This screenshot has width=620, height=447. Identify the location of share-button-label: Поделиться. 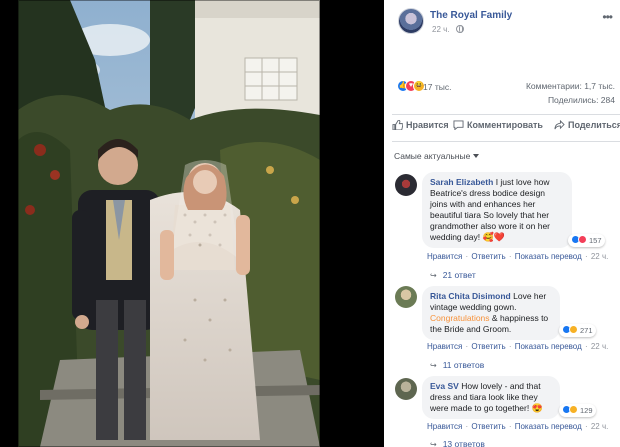
(594, 125).